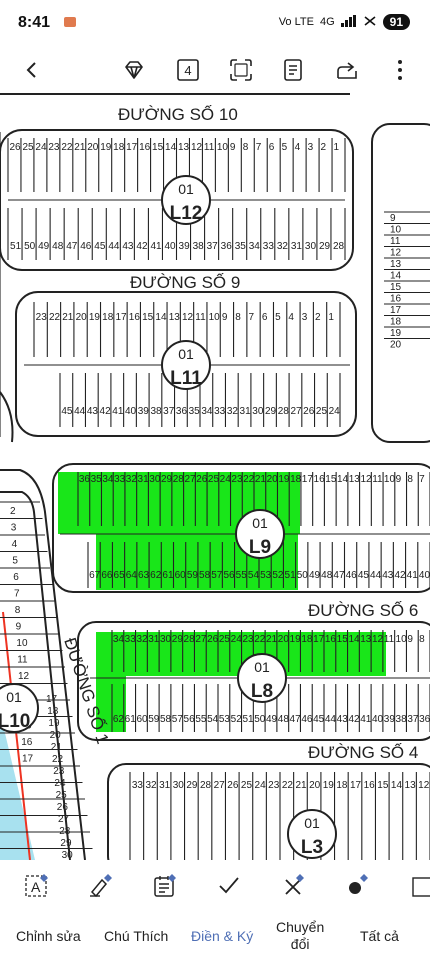 The height and width of the screenshot is (960, 430). What do you see at coordinates (307, 719) in the screenshot?
I see `l8-bottom-lot-number: 46` at bounding box center [307, 719].